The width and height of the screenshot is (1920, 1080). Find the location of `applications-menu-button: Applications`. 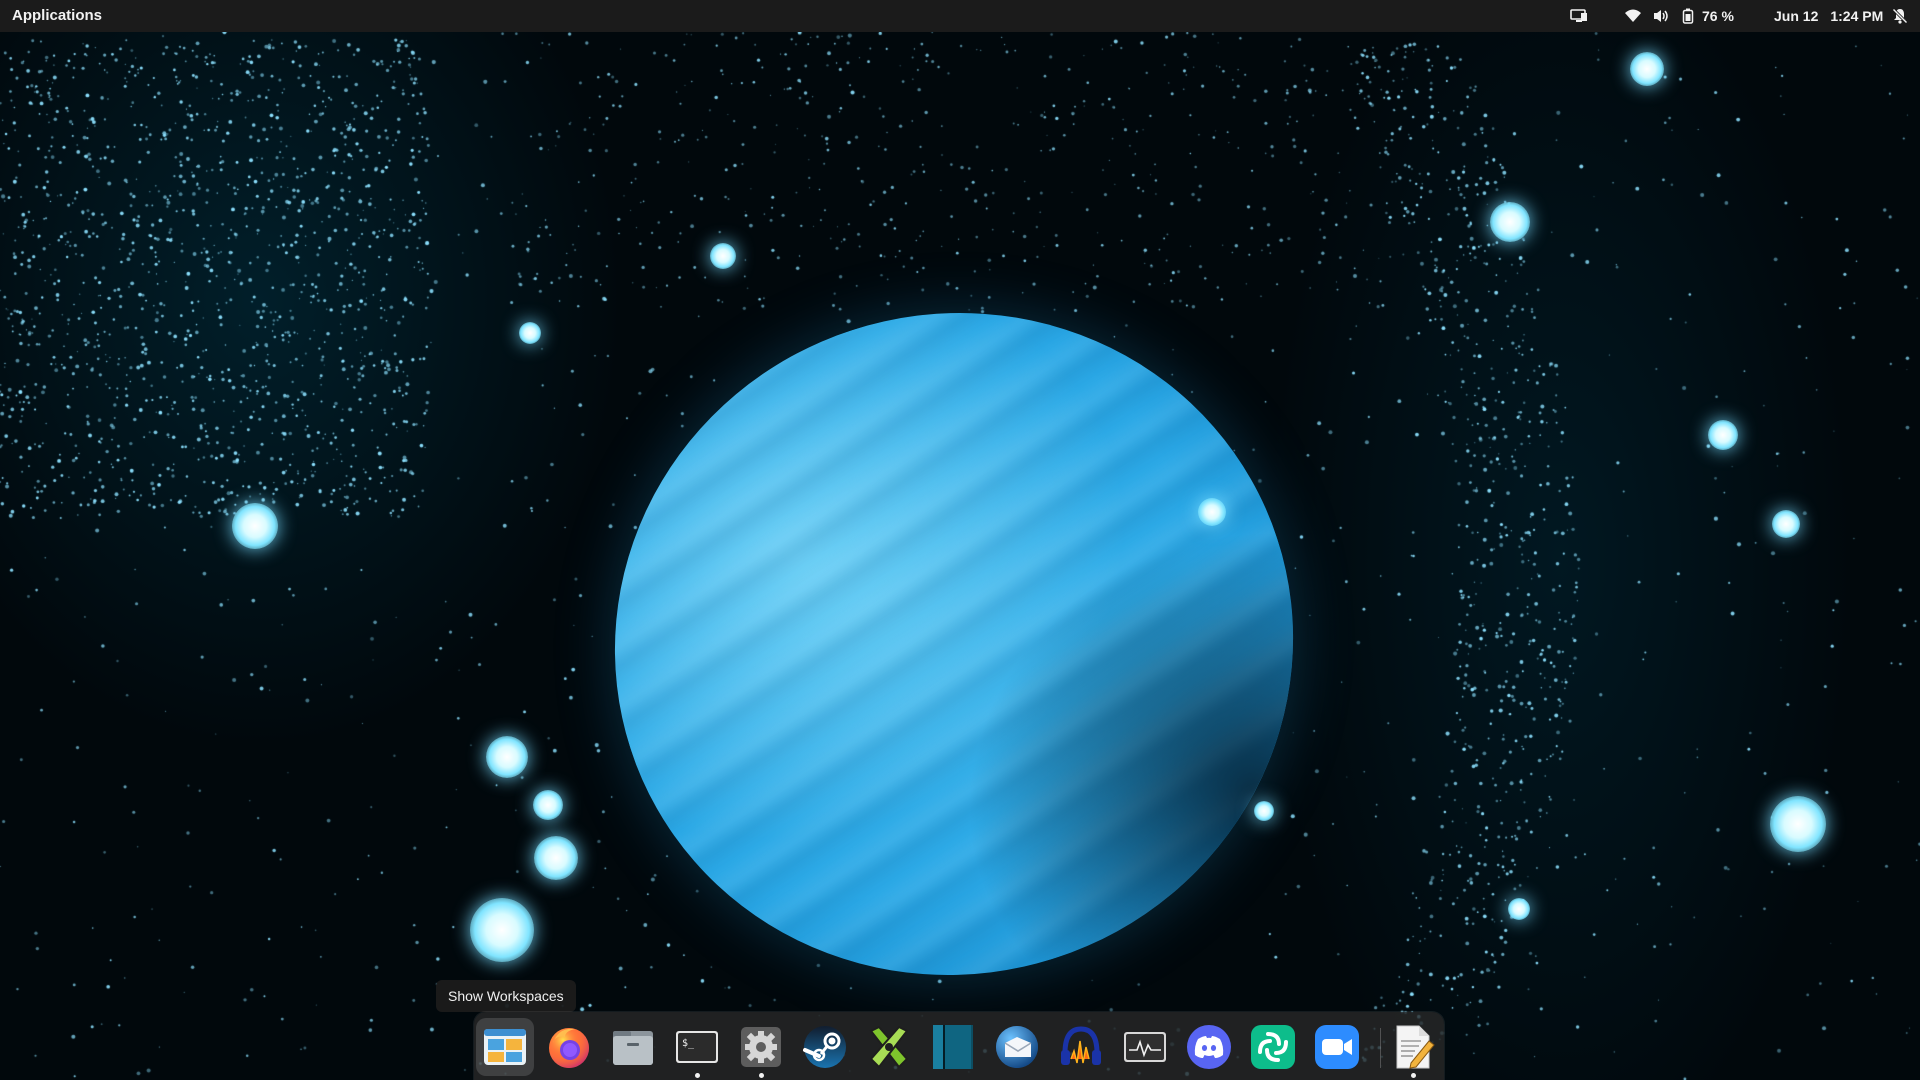

applications-menu-button: Applications is located at coordinates (57, 16).